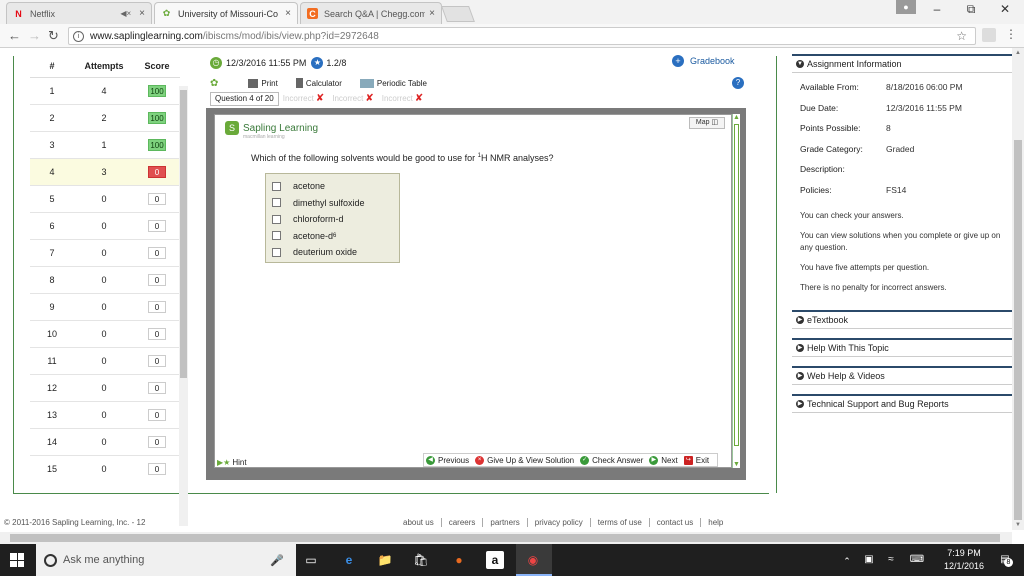 The width and height of the screenshot is (1024, 576). What do you see at coordinates (105, 118) in the screenshot?
I see `table-row: 2 2 100` at bounding box center [105, 118].